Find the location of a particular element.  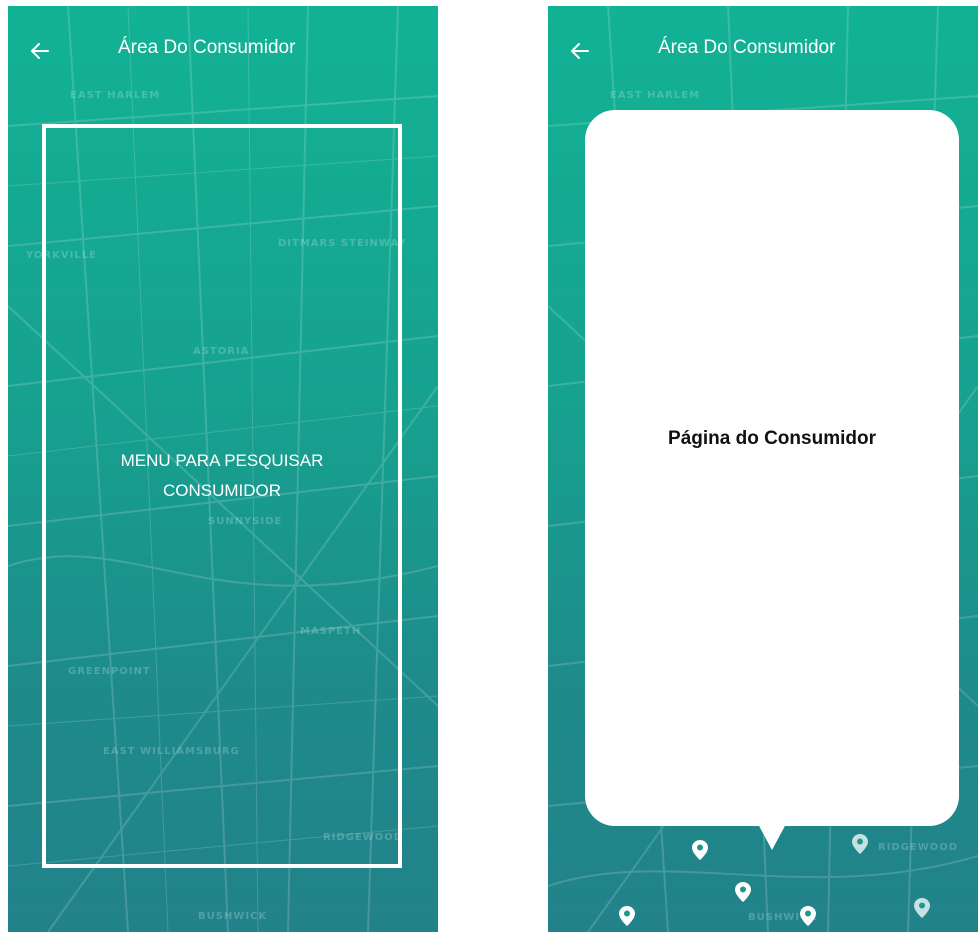

search-menu-label: MENU PARA PESQUISAR CONSUMIDOR is located at coordinates (222, 476).